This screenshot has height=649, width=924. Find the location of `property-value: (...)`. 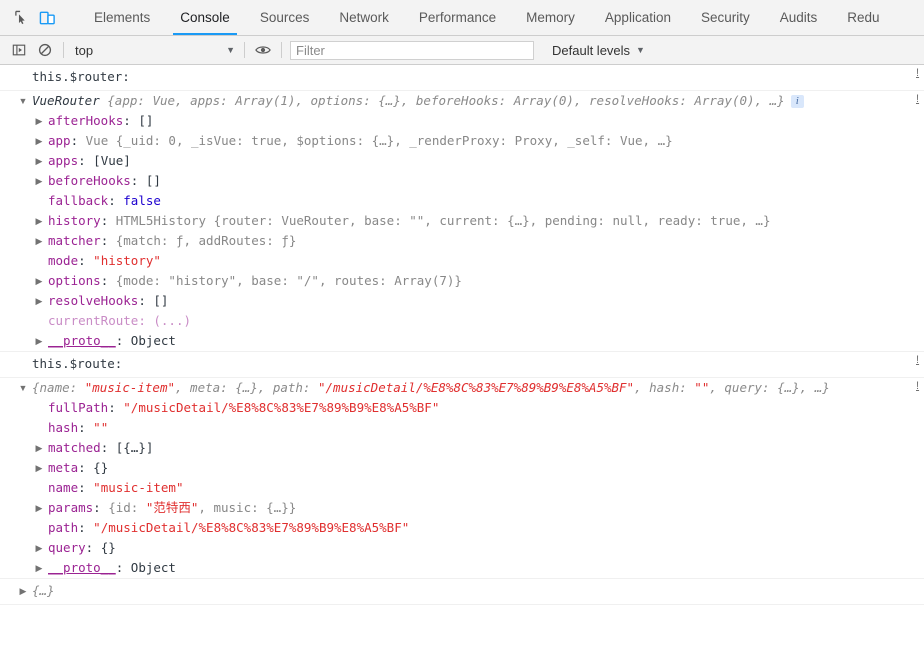

property-value: (...) is located at coordinates (172, 320).